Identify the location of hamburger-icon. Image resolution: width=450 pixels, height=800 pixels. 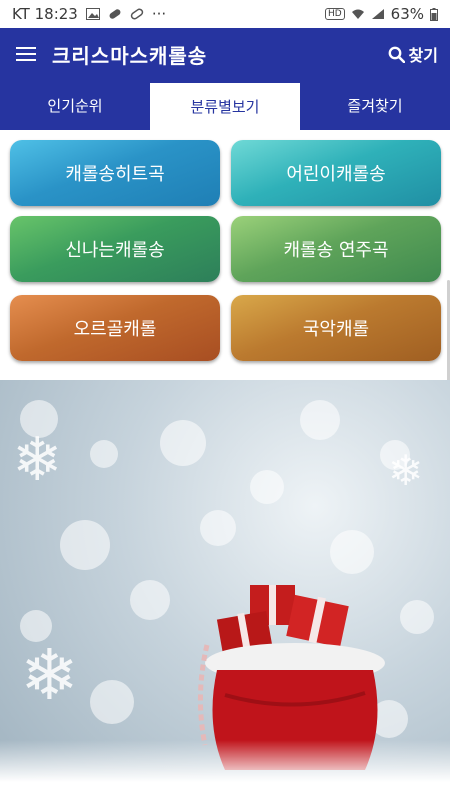
(26, 54).